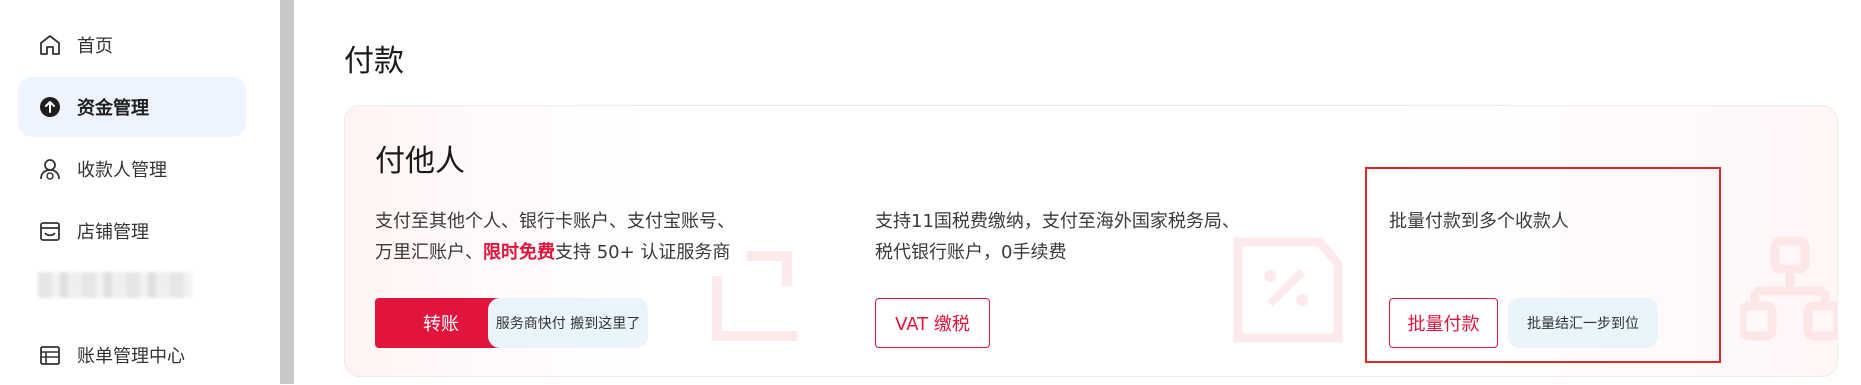 This screenshot has height=385, width=1861. Describe the element at coordinates (50, 169) in the screenshot. I see `payee-person-icon` at that location.